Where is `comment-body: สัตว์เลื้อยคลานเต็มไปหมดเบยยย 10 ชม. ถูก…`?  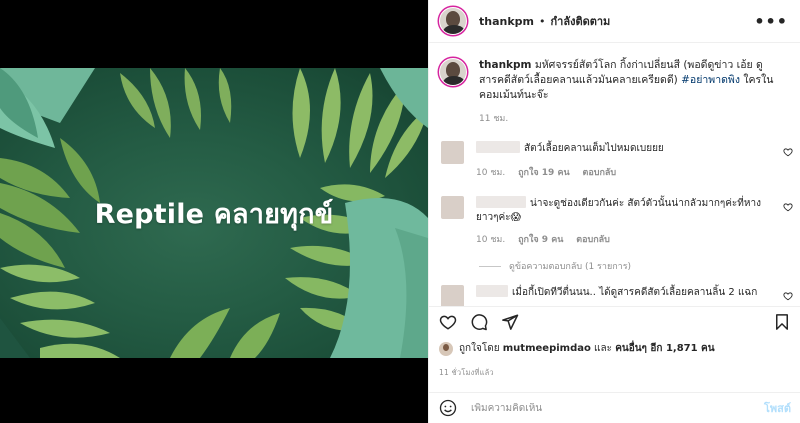 comment-body: สัตว์เลื้อยคลานเต็มไปหมดเบยยย 10 ชม. ถูก… is located at coordinates (618, 160).